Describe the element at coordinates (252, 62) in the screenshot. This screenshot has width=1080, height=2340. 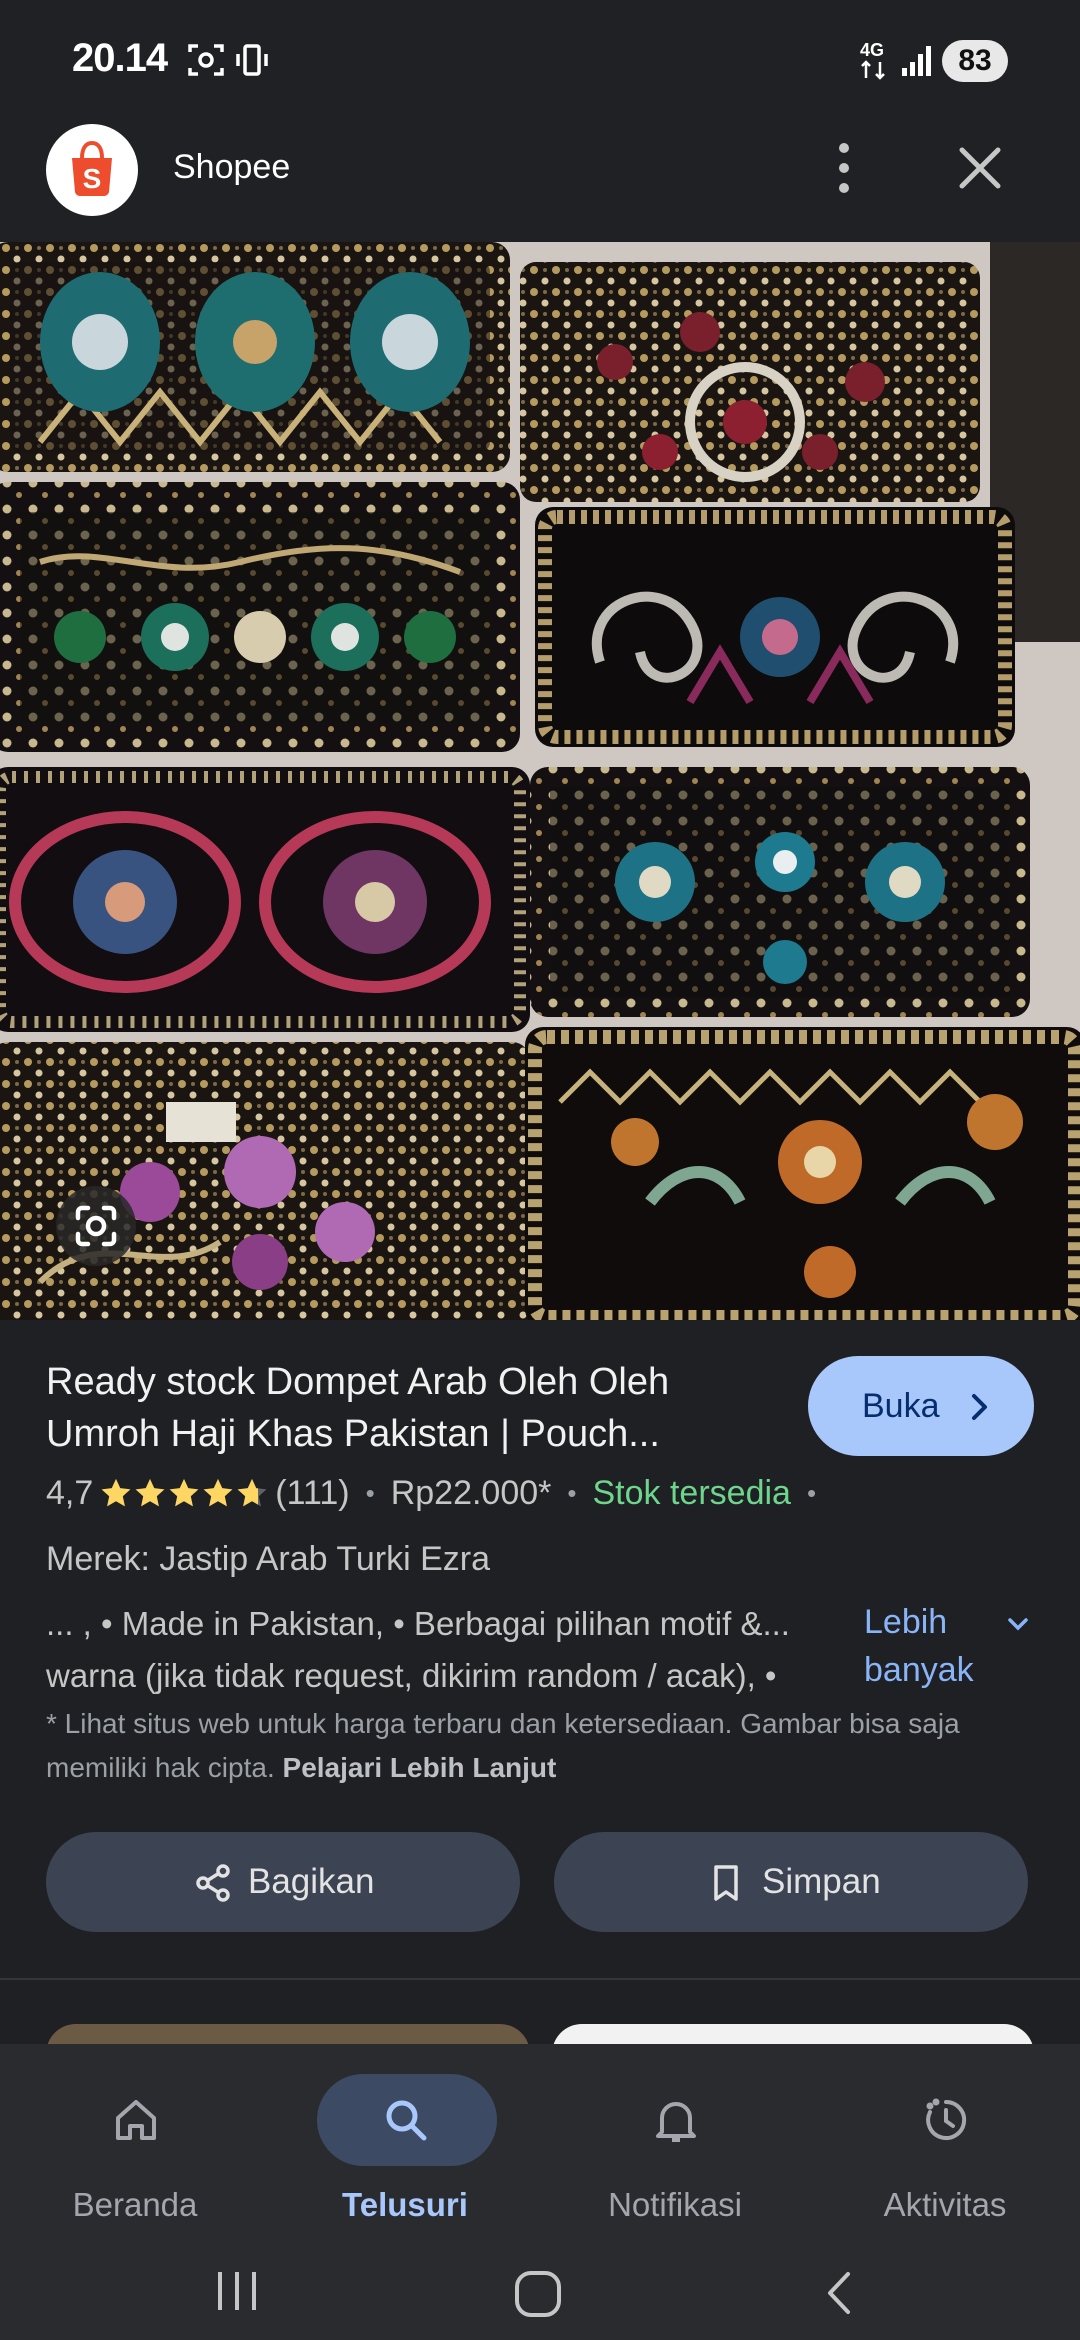
I see `vibrate-icon` at that location.